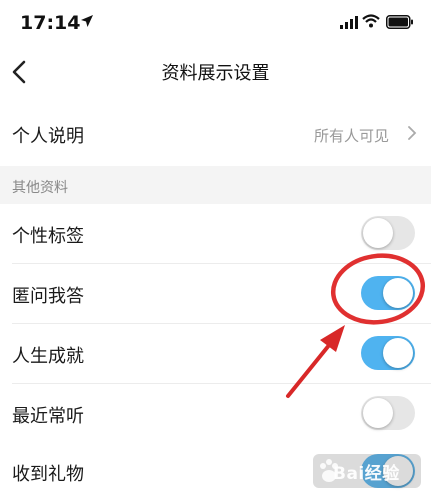 The width and height of the screenshot is (431, 502). What do you see at coordinates (371, 21) in the screenshot?
I see `wifi-icon` at bounding box center [371, 21].